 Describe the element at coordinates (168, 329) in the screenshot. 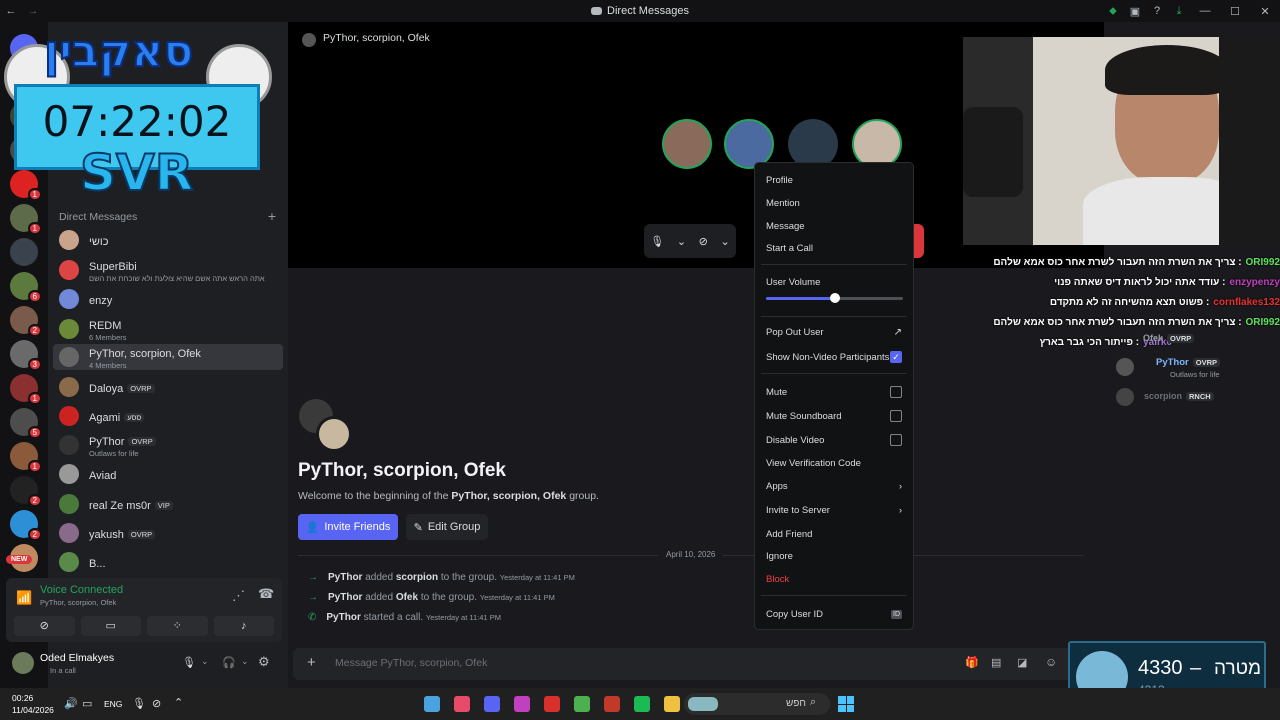

I see `dm-item: REDM 6 Members` at that location.